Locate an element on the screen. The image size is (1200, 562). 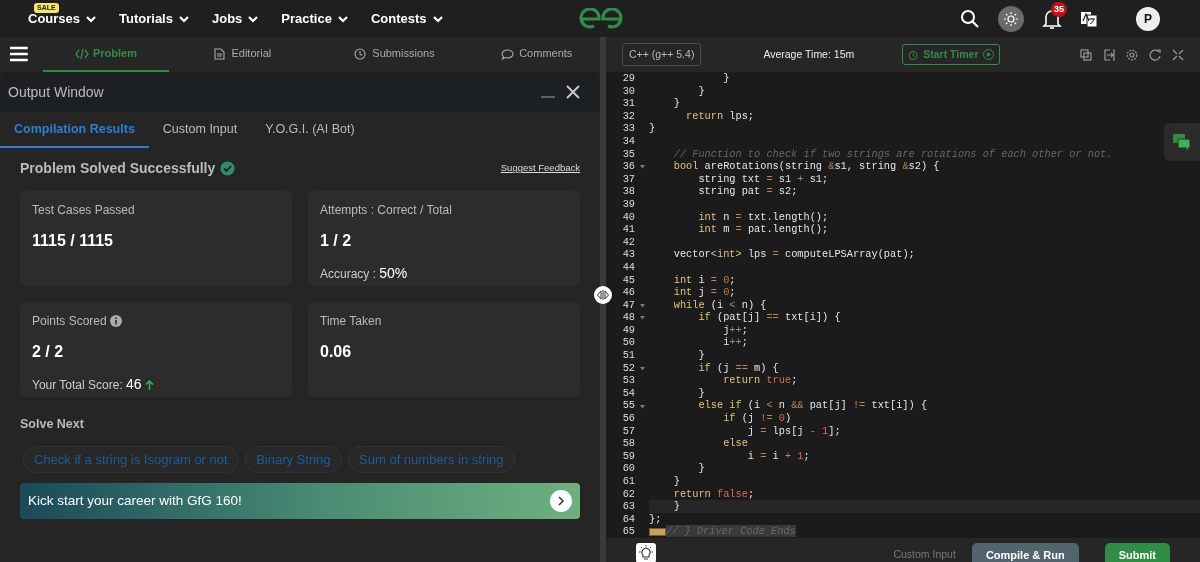
code-icon is located at coordinates (81, 53).